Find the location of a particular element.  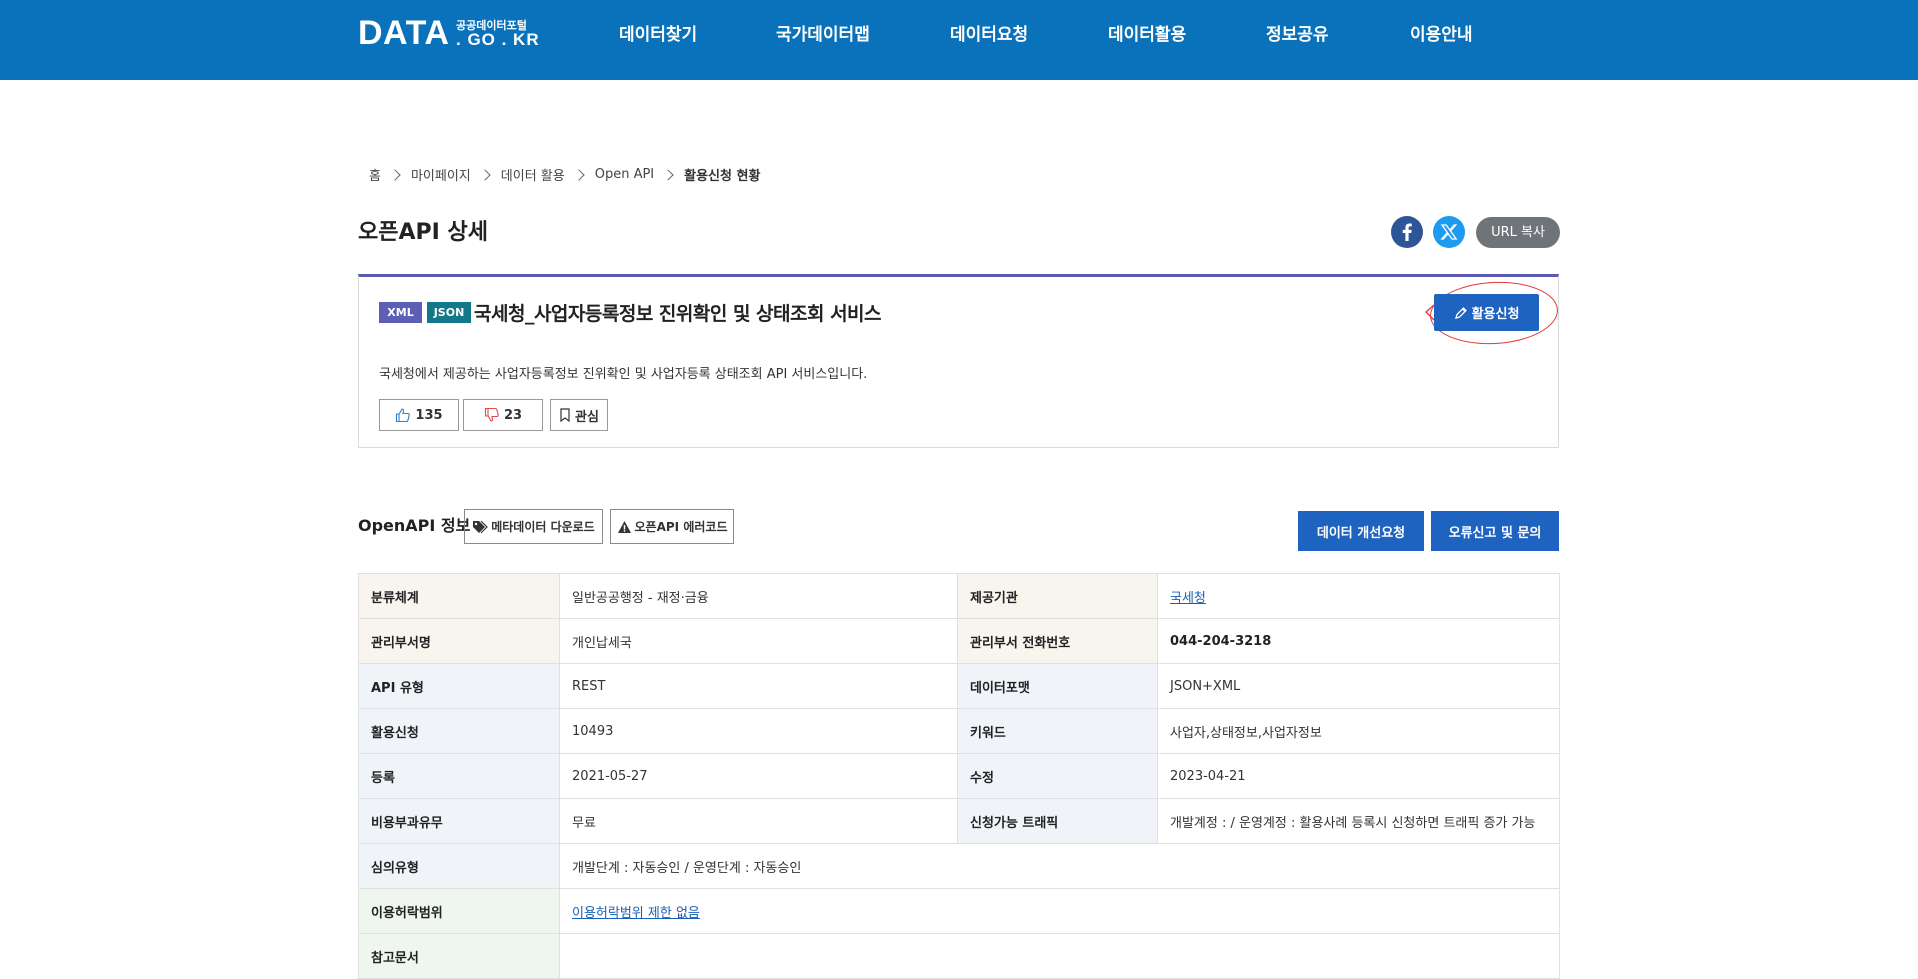

table-header-cell: 관리부서 전화번호 is located at coordinates (1057, 641).